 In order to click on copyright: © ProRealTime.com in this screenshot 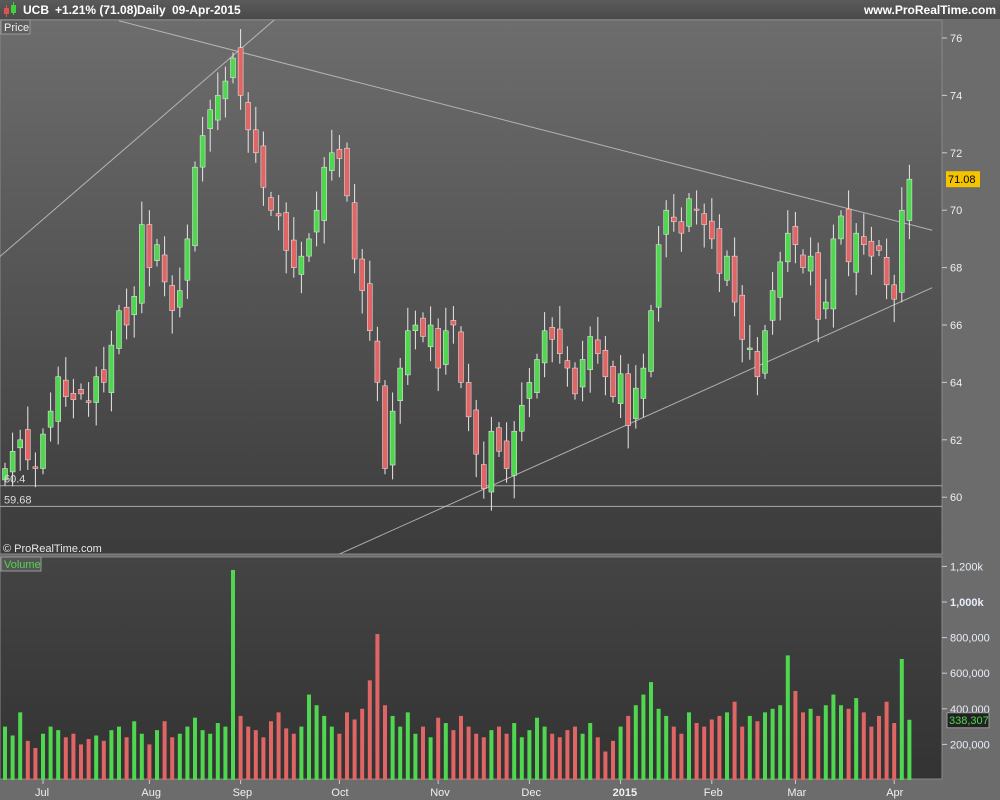, I will do `click(52, 549)`.